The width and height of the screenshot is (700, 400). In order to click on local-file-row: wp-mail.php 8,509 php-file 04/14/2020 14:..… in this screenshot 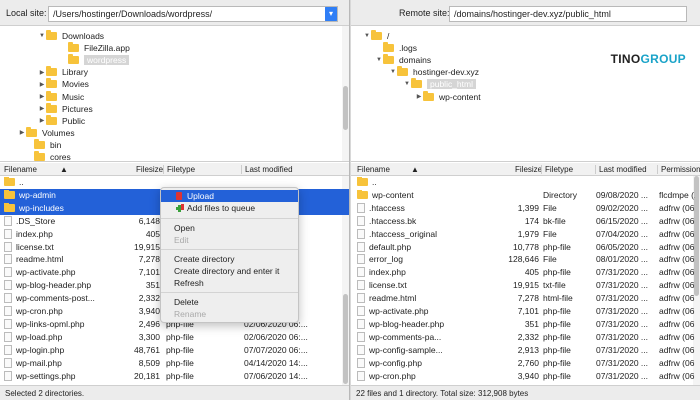, I will do `click(174, 363)`.